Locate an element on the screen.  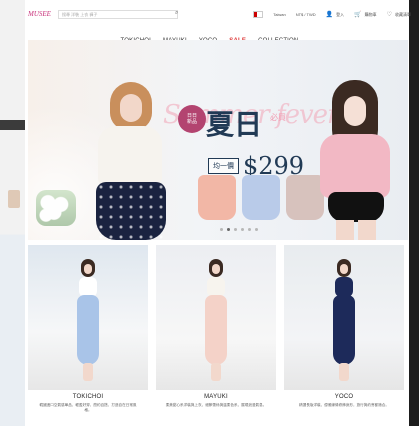
brand-card-mayuki: MAYUKI 柔美甜心系洋裝與上衣，細節蕾絲與溫柔色系，展現浪漫氣息。 is located at coordinates (216, 335).